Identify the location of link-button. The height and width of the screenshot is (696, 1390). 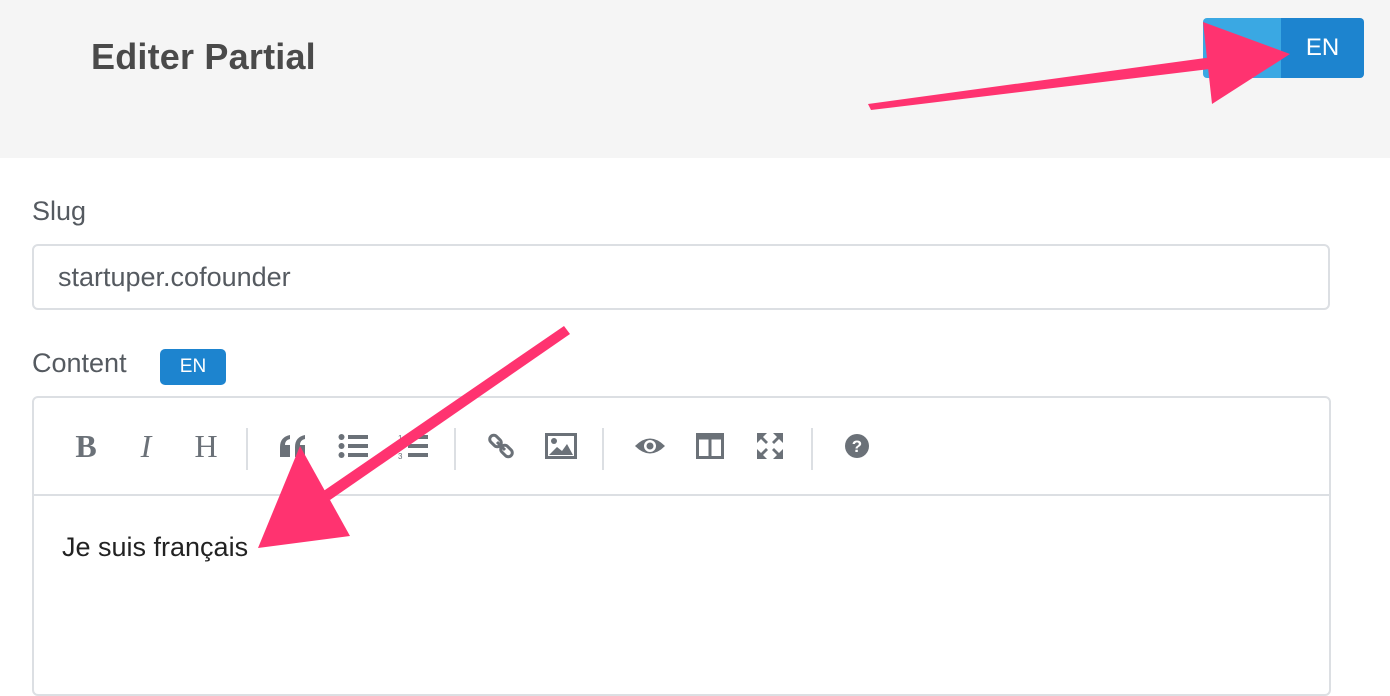
(501, 446).